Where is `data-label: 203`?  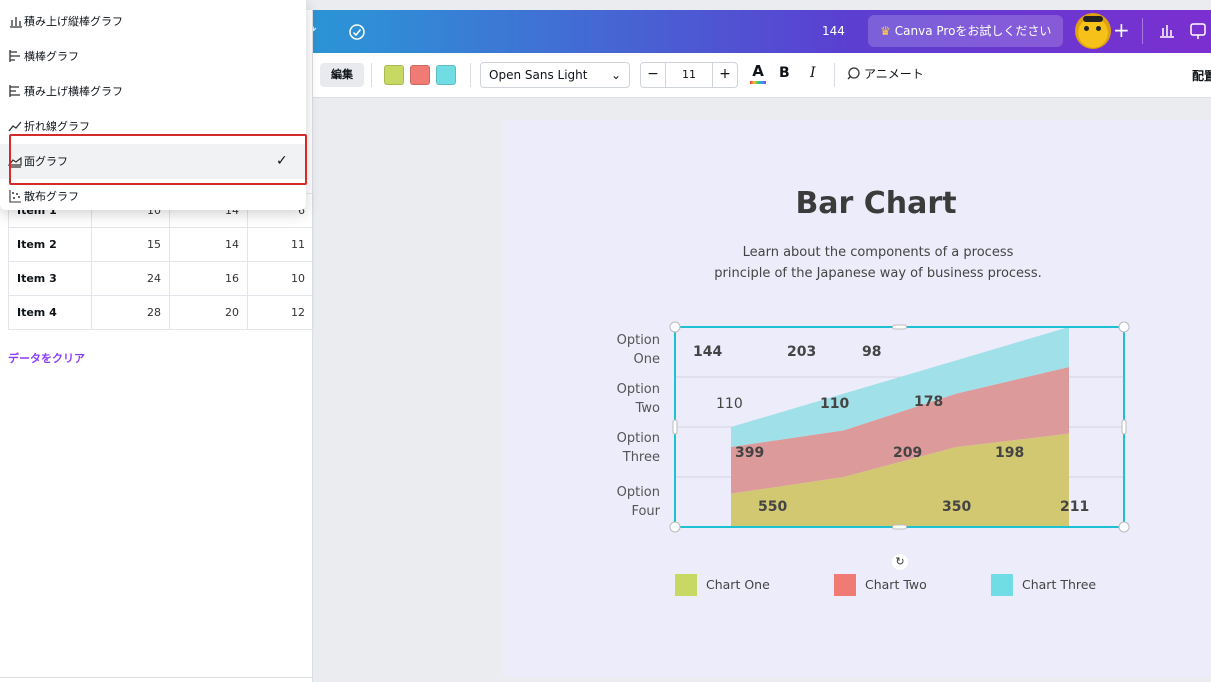 data-label: 203 is located at coordinates (801, 352).